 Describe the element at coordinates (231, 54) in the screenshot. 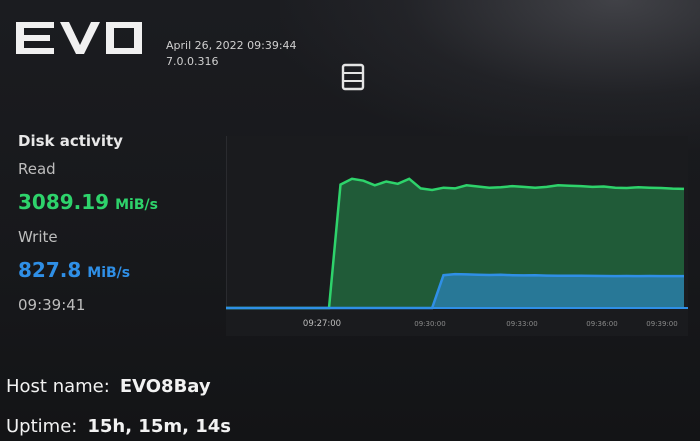

I see `header-meta: April 26, 2022 09:39:44 7.0.0.316` at that location.